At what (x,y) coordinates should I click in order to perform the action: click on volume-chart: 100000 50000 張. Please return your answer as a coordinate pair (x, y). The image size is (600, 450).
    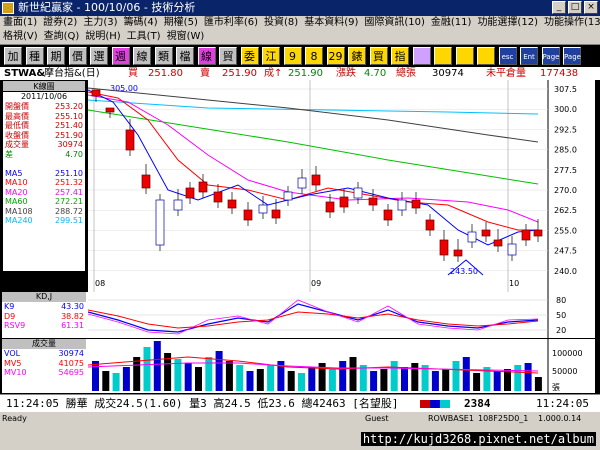
    Looking at the image, I should click on (341, 366).